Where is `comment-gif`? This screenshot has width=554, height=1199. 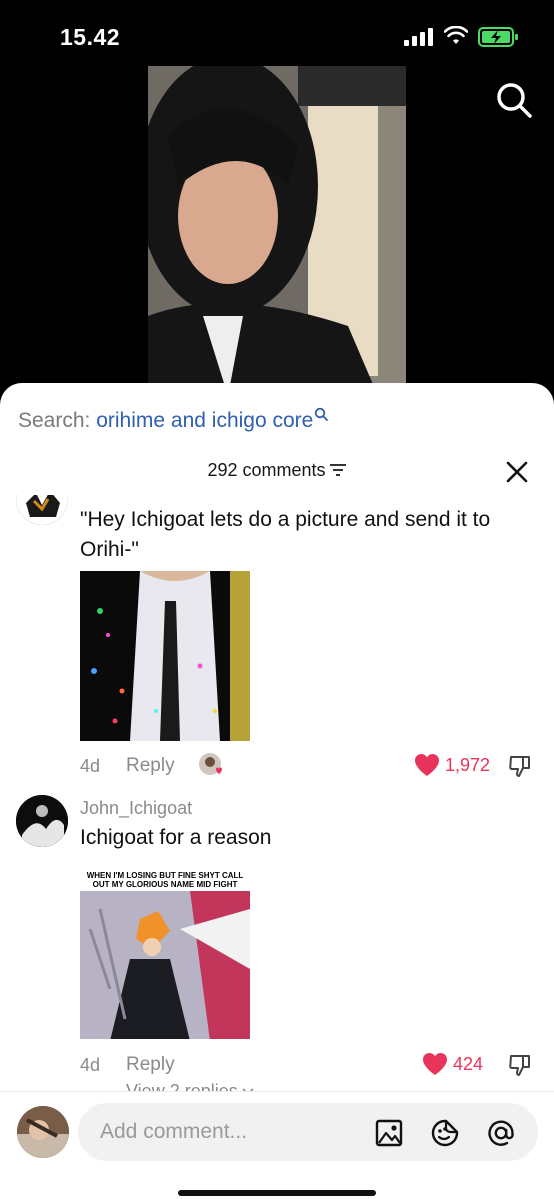 comment-gif is located at coordinates (165, 656).